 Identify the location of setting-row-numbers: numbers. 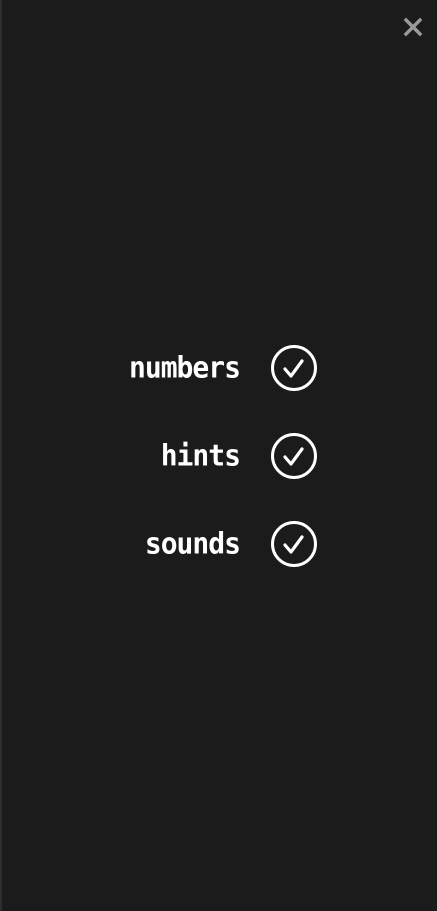
(219, 388).